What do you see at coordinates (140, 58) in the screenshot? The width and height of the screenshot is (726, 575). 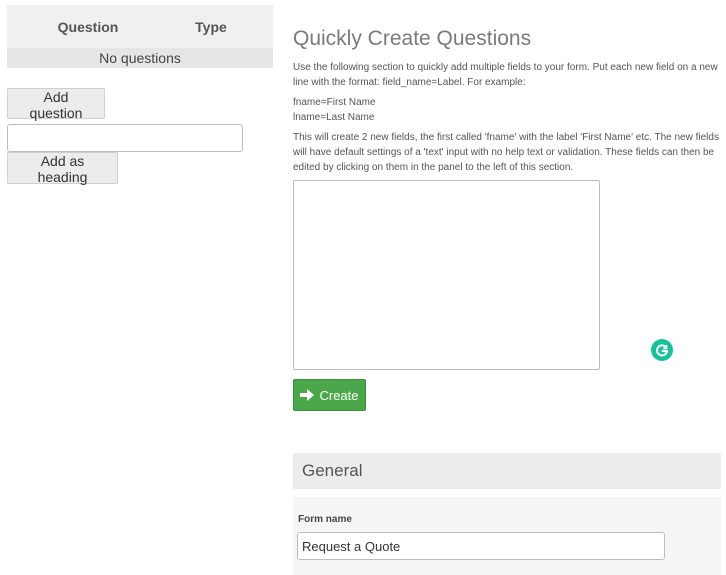 I see `no-questions-message: No questions` at bounding box center [140, 58].